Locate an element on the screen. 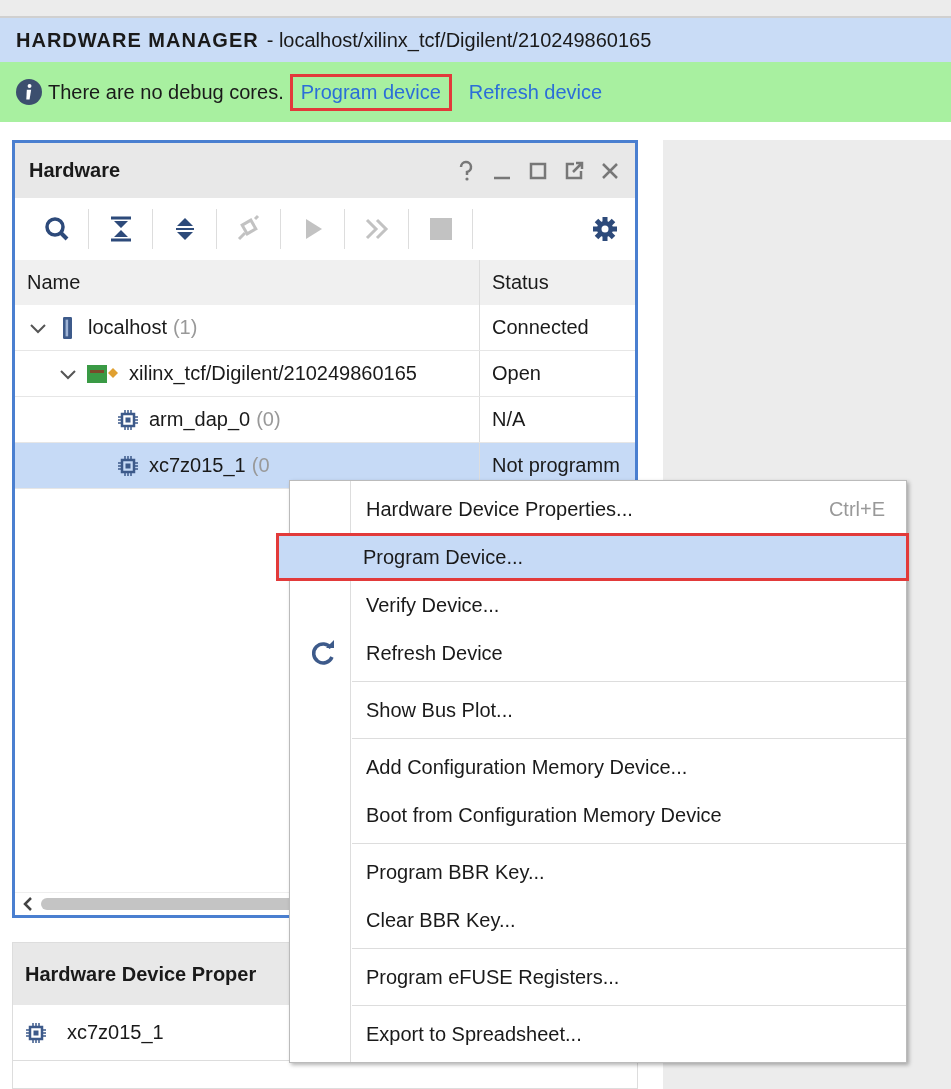 Image resolution: width=951 pixels, height=1089 pixels. node-name: xilinx_tcf/Digilent/210249860165 is located at coordinates (273, 373).